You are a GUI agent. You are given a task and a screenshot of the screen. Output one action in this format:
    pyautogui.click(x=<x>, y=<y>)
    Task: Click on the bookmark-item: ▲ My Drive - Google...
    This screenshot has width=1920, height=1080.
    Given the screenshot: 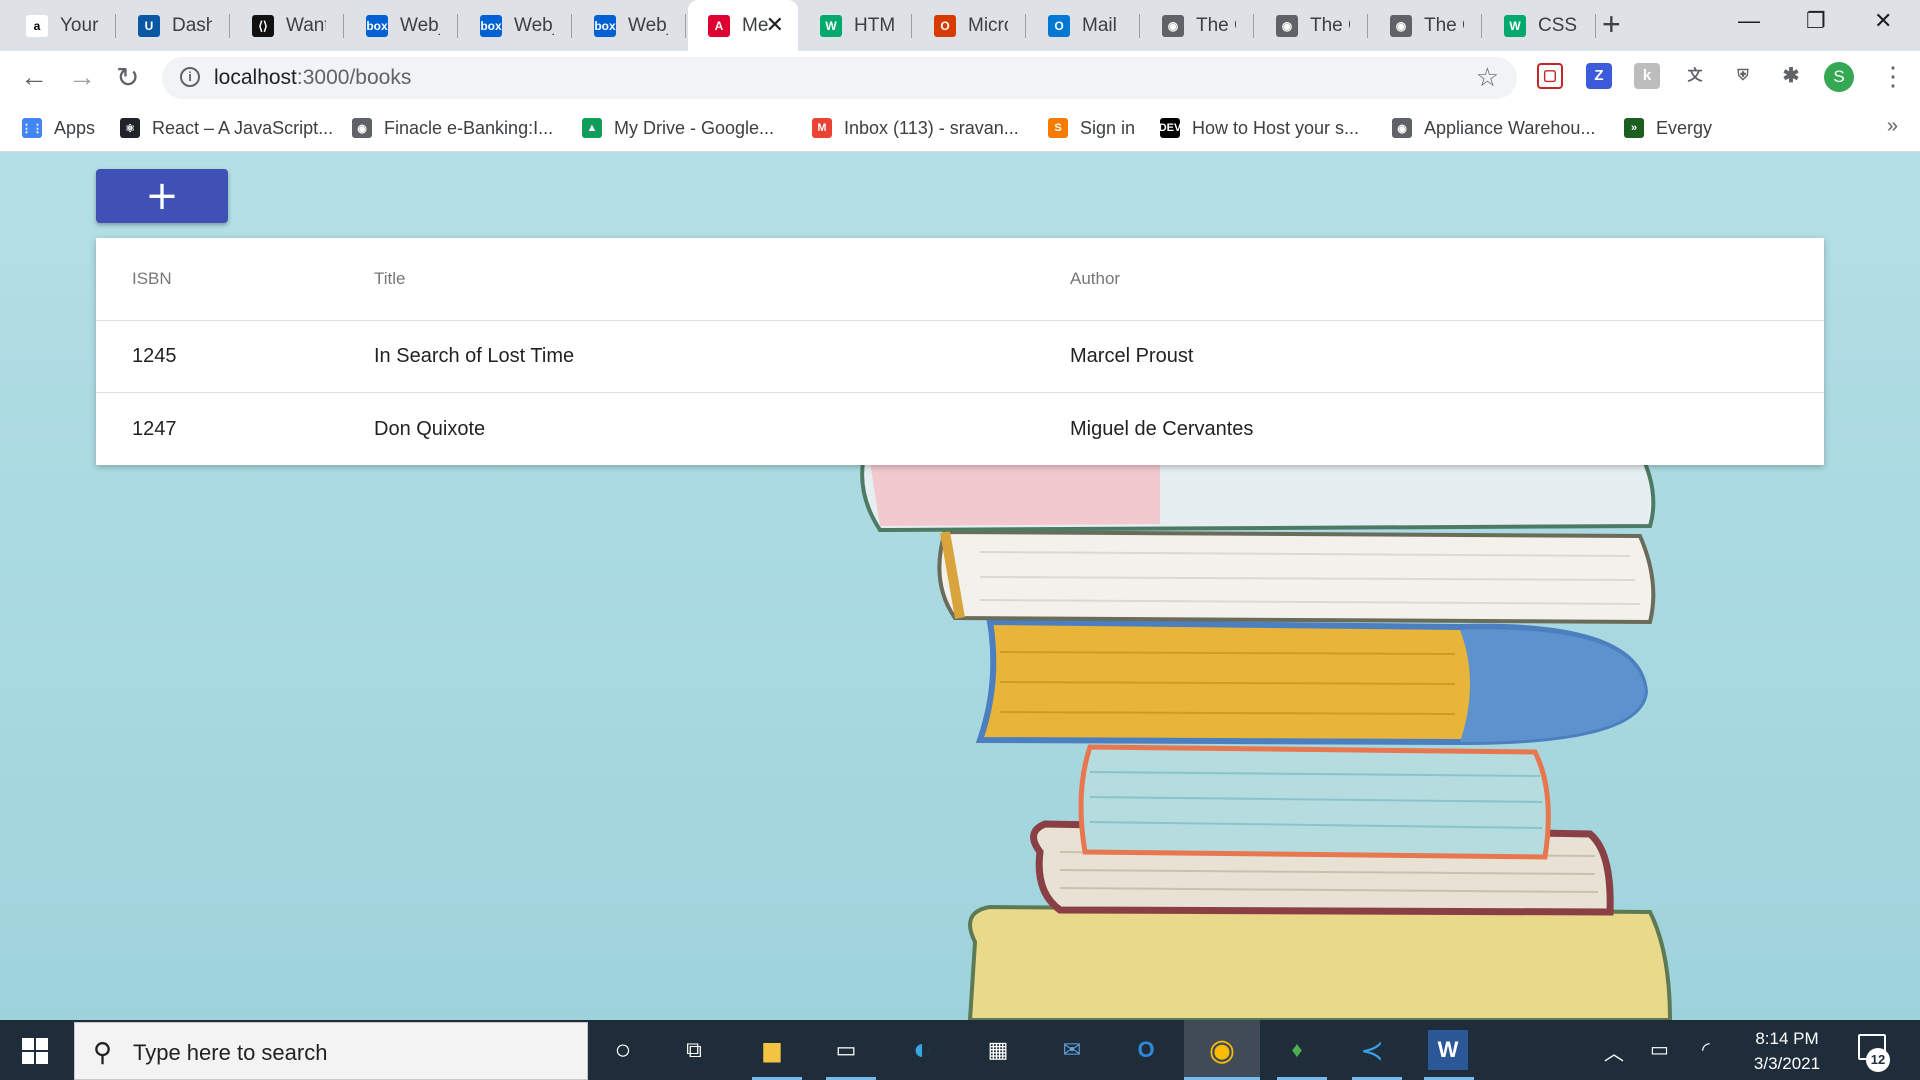 What is the action you would take?
    pyautogui.click(x=678, y=128)
    